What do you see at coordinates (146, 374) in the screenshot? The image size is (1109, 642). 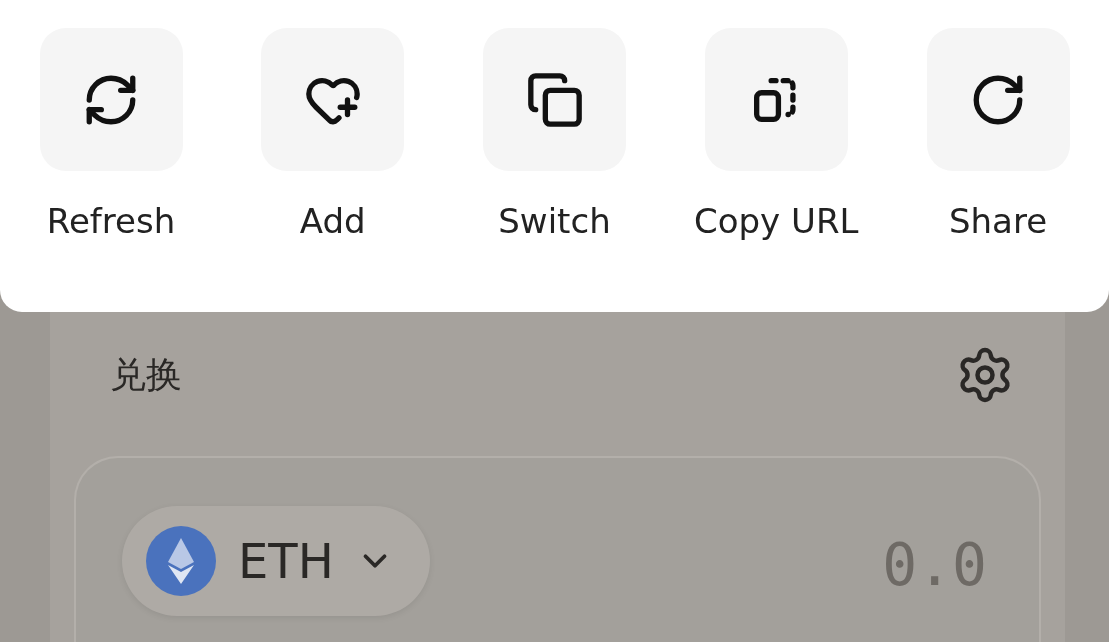 I see `swap-title: 兑换` at bounding box center [146, 374].